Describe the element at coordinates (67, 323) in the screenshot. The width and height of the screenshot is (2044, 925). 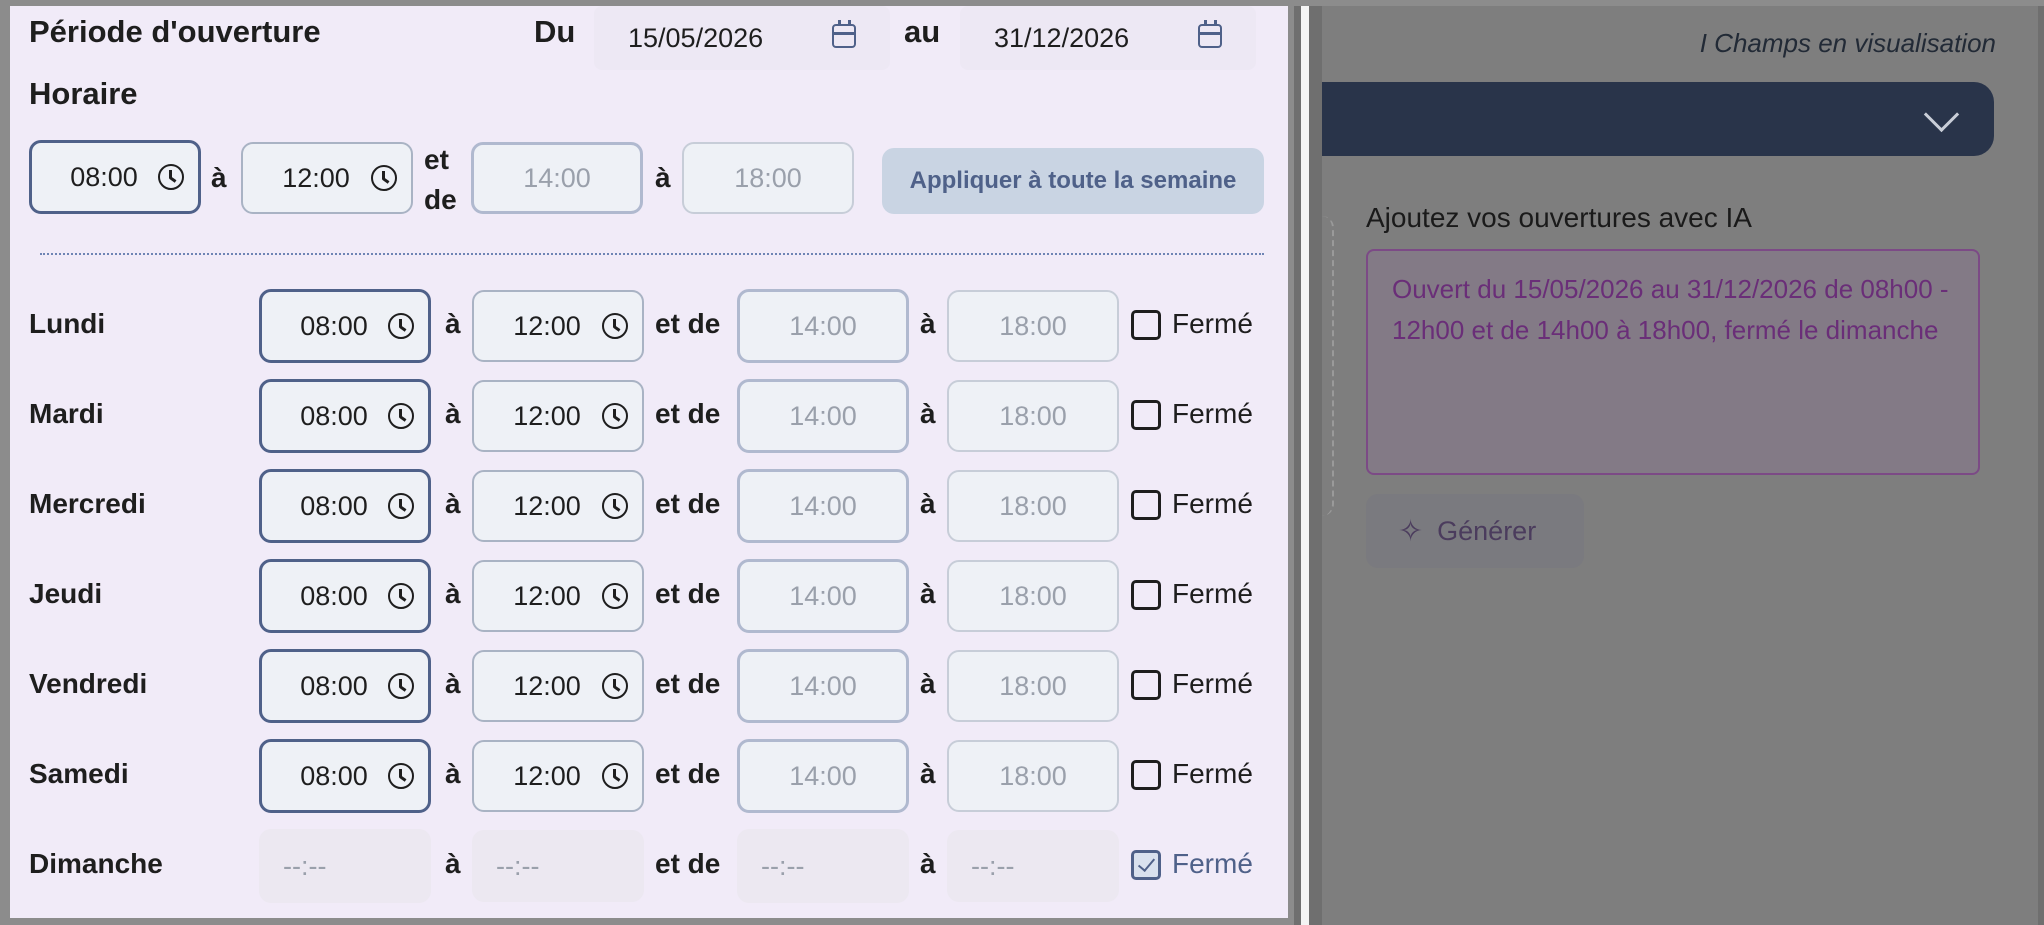
I see `day-name: Lundi` at that location.